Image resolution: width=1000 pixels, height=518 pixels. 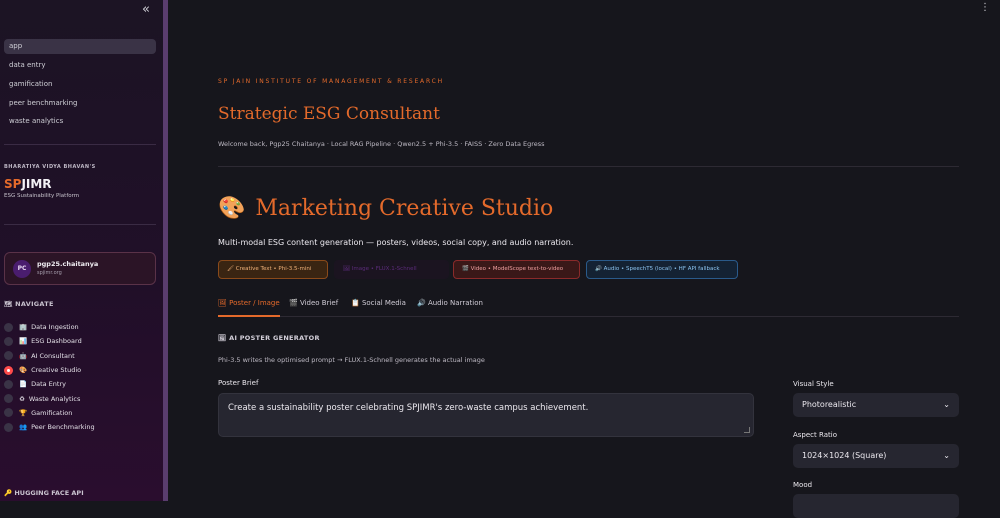 What do you see at coordinates (44, 493) in the screenshot?
I see `hugging-face-api-heading: 🔑 HUGGING FACE API` at bounding box center [44, 493].